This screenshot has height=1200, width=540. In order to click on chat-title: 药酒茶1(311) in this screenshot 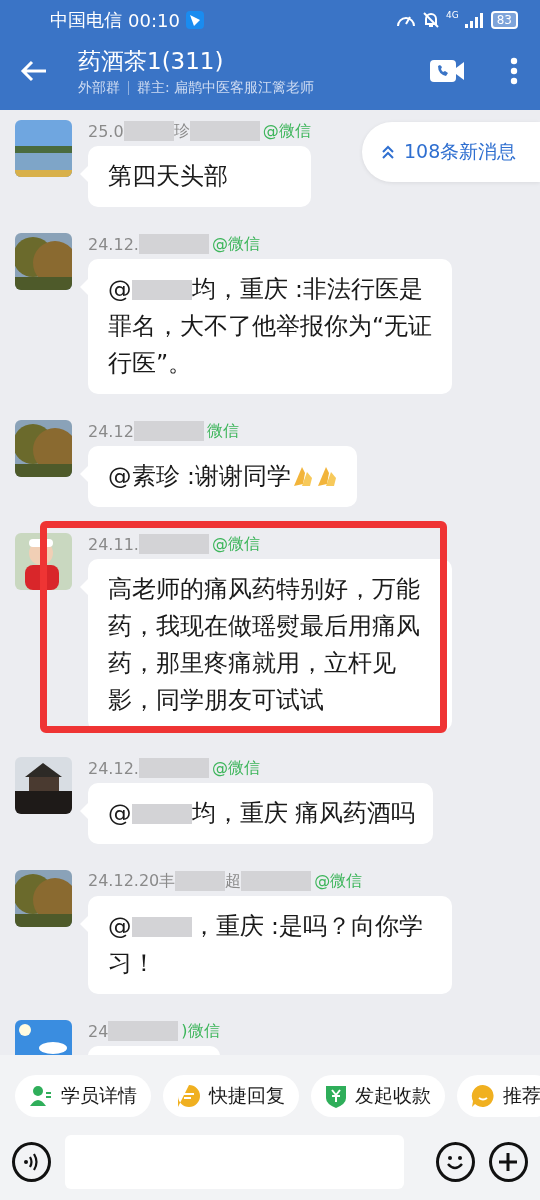, I will do `click(151, 61)`.